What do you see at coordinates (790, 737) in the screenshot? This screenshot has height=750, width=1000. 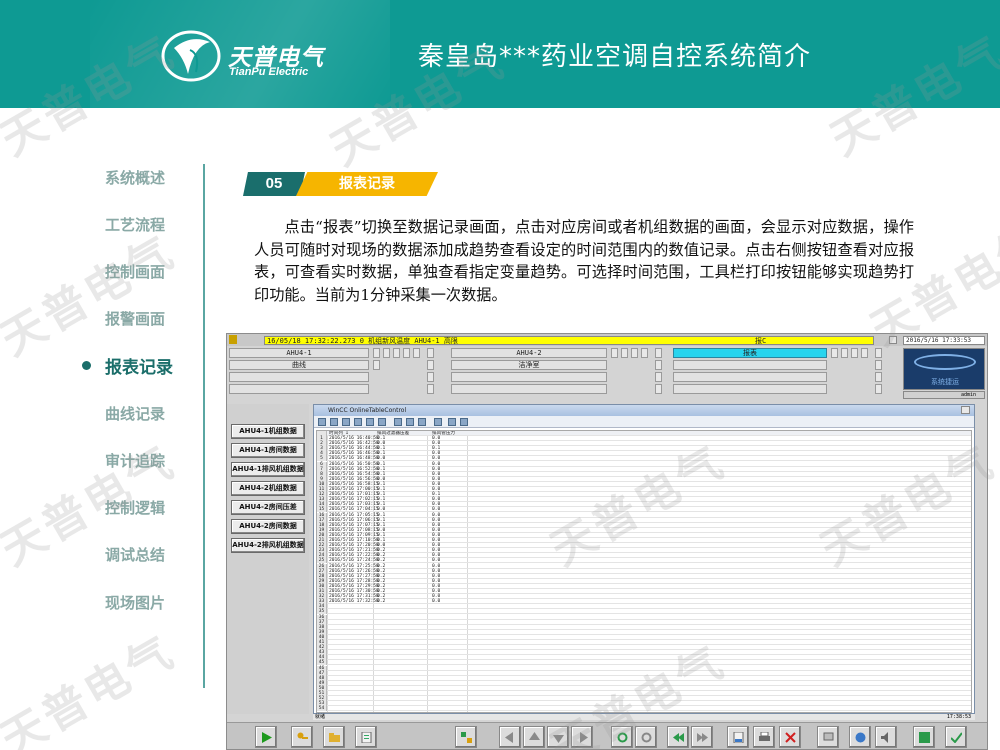 I see `delete-button` at bounding box center [790, 737].